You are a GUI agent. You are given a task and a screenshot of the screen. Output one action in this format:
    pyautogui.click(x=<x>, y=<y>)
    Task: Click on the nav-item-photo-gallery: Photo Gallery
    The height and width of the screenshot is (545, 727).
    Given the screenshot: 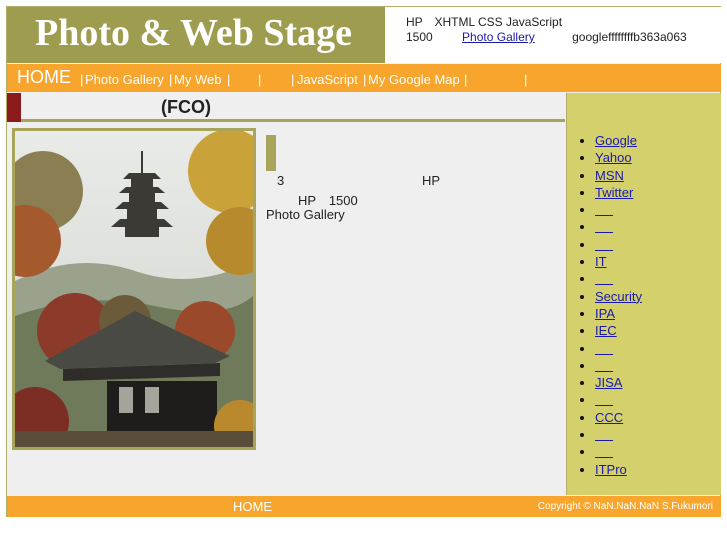 What is the action you would take?
    pyautogui.click(x=124, y=79)
    